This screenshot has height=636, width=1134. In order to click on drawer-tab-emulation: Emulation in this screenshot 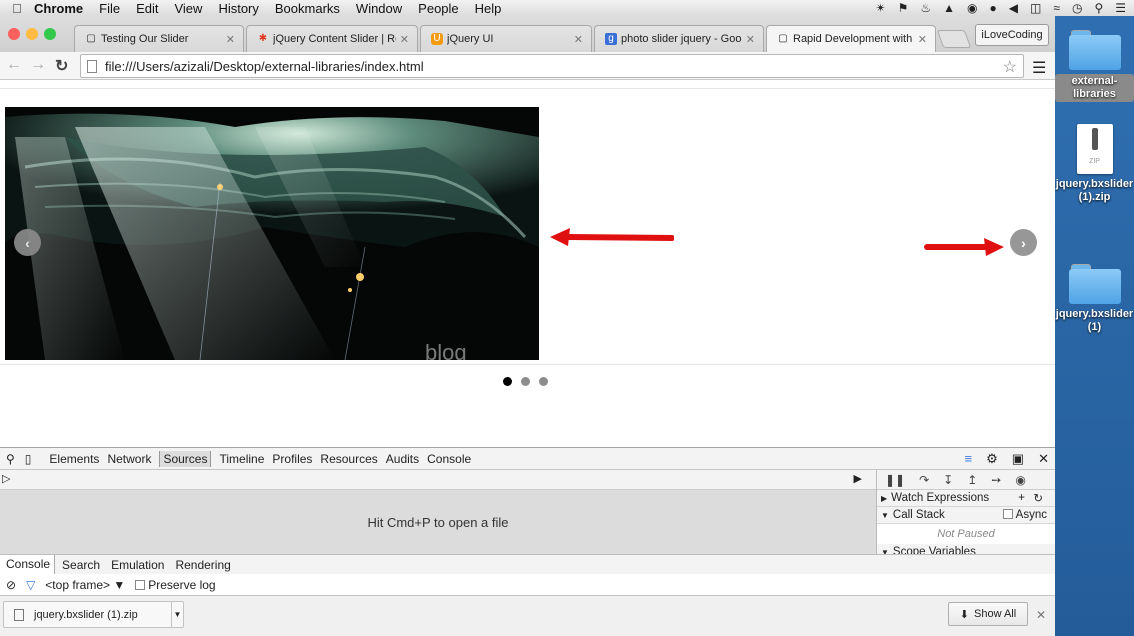, I will do `click(136, 565)`.